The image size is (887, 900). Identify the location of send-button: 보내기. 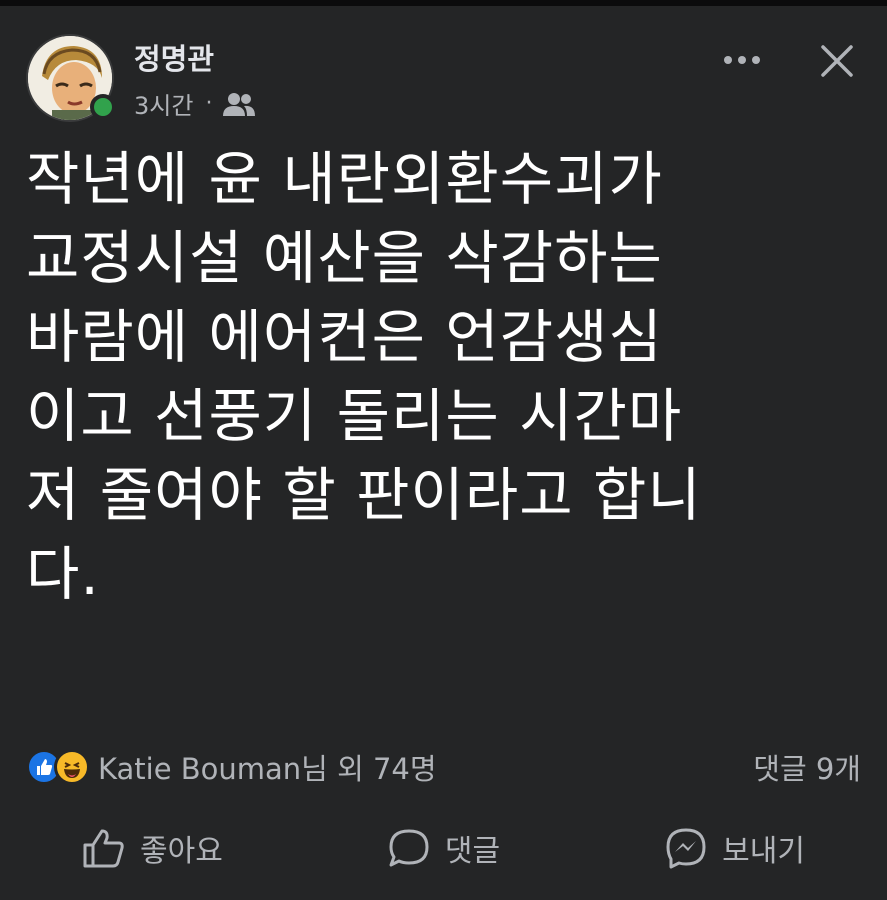
(734, 848).